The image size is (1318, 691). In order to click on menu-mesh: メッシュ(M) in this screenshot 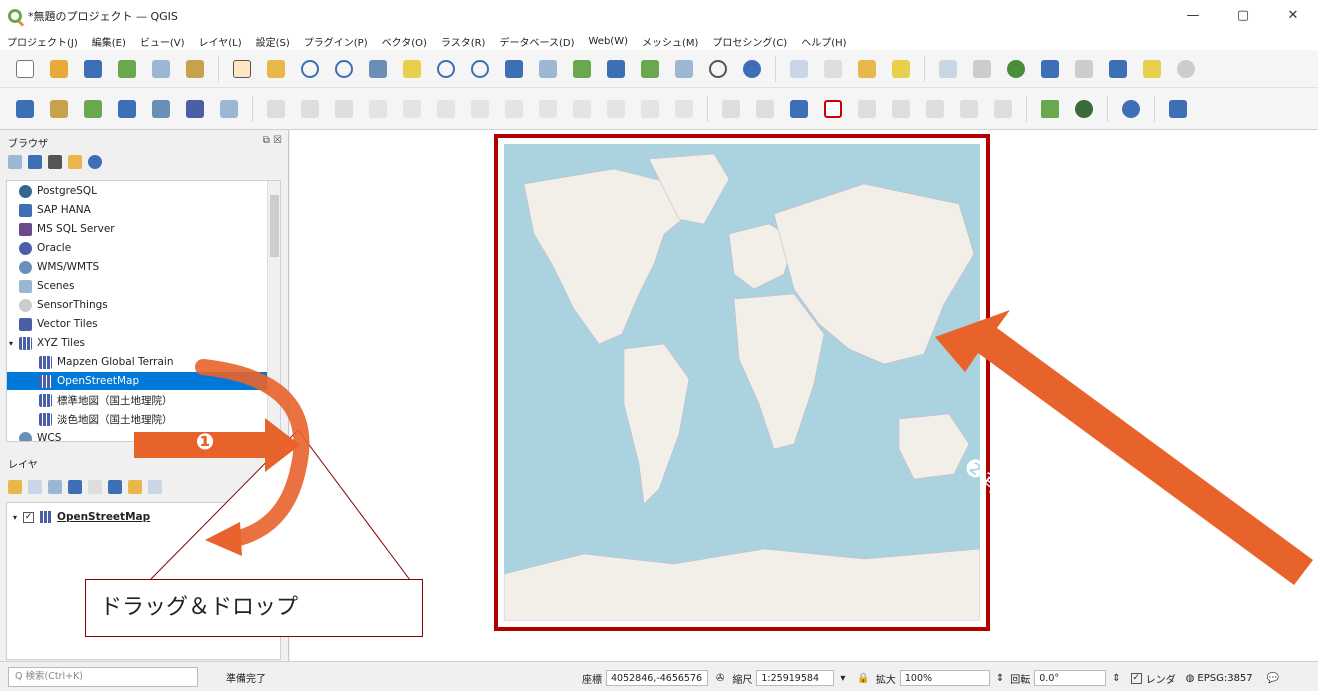, I will do `click(670, 41)`.